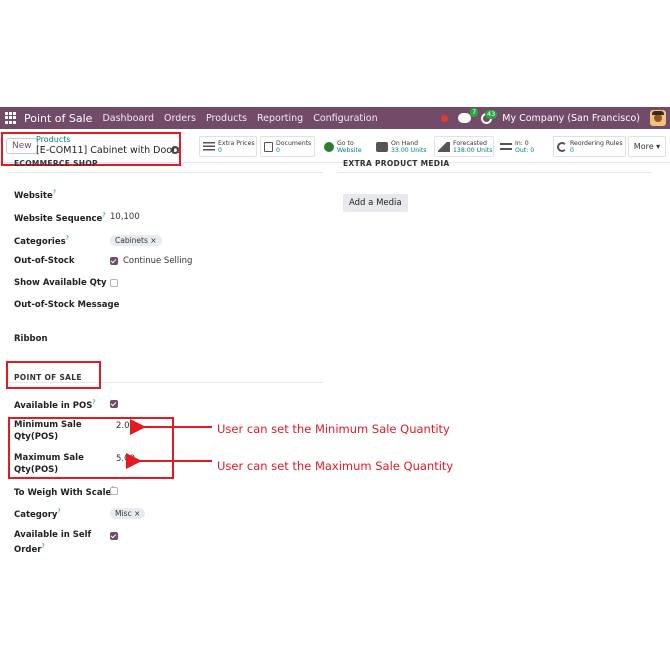  What do you see at coordinates (169, 444) in the screenshot?
I see `annotation-arrows` at bounding box center [169, 444].